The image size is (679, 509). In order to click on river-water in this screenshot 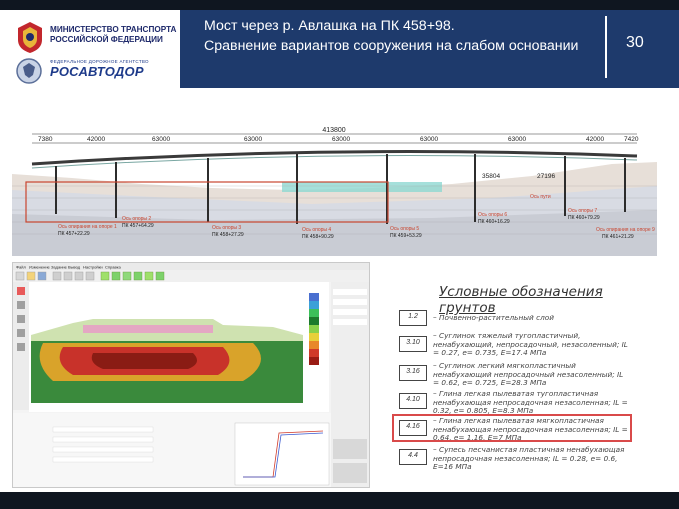, I will do `click(362, 187)`.